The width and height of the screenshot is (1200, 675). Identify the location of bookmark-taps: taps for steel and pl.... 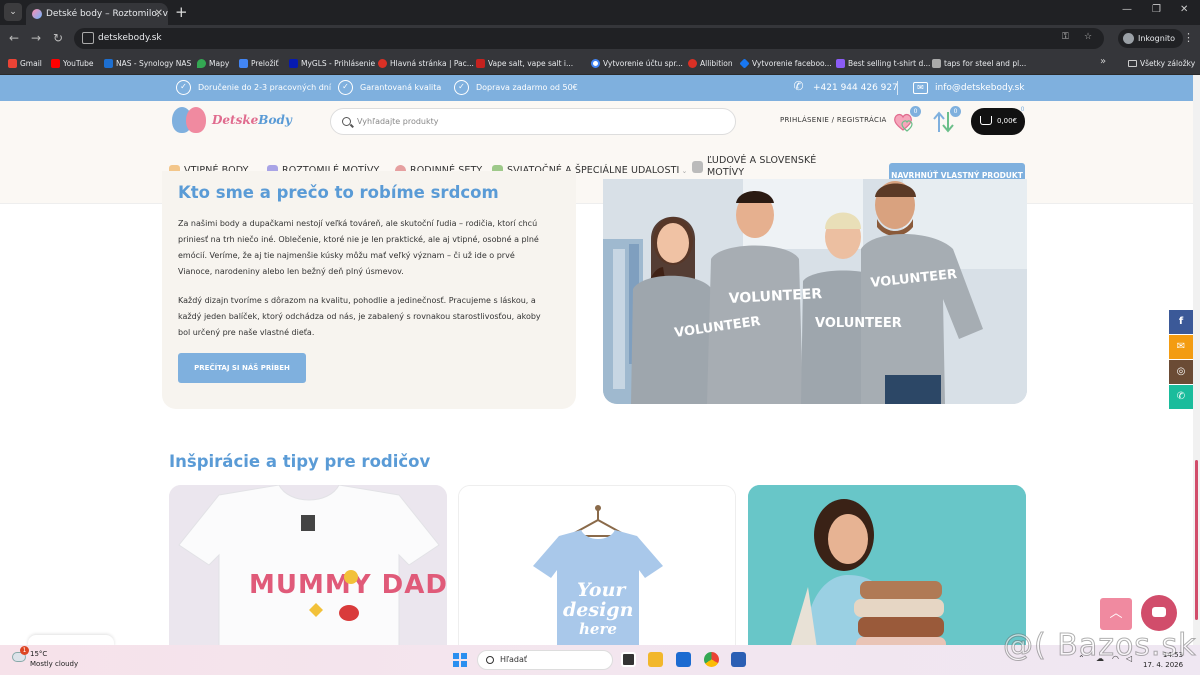
(979, 63).